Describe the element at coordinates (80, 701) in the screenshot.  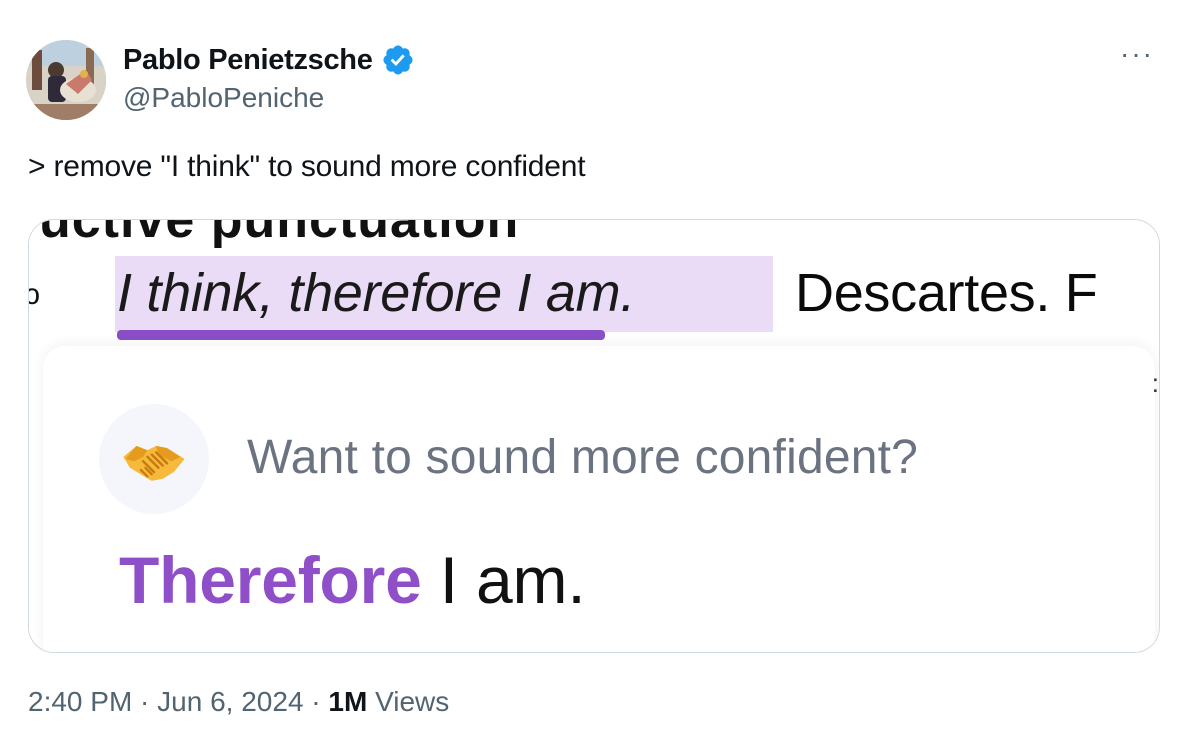
I see `tweet-time: 2:40 PM` at that location.